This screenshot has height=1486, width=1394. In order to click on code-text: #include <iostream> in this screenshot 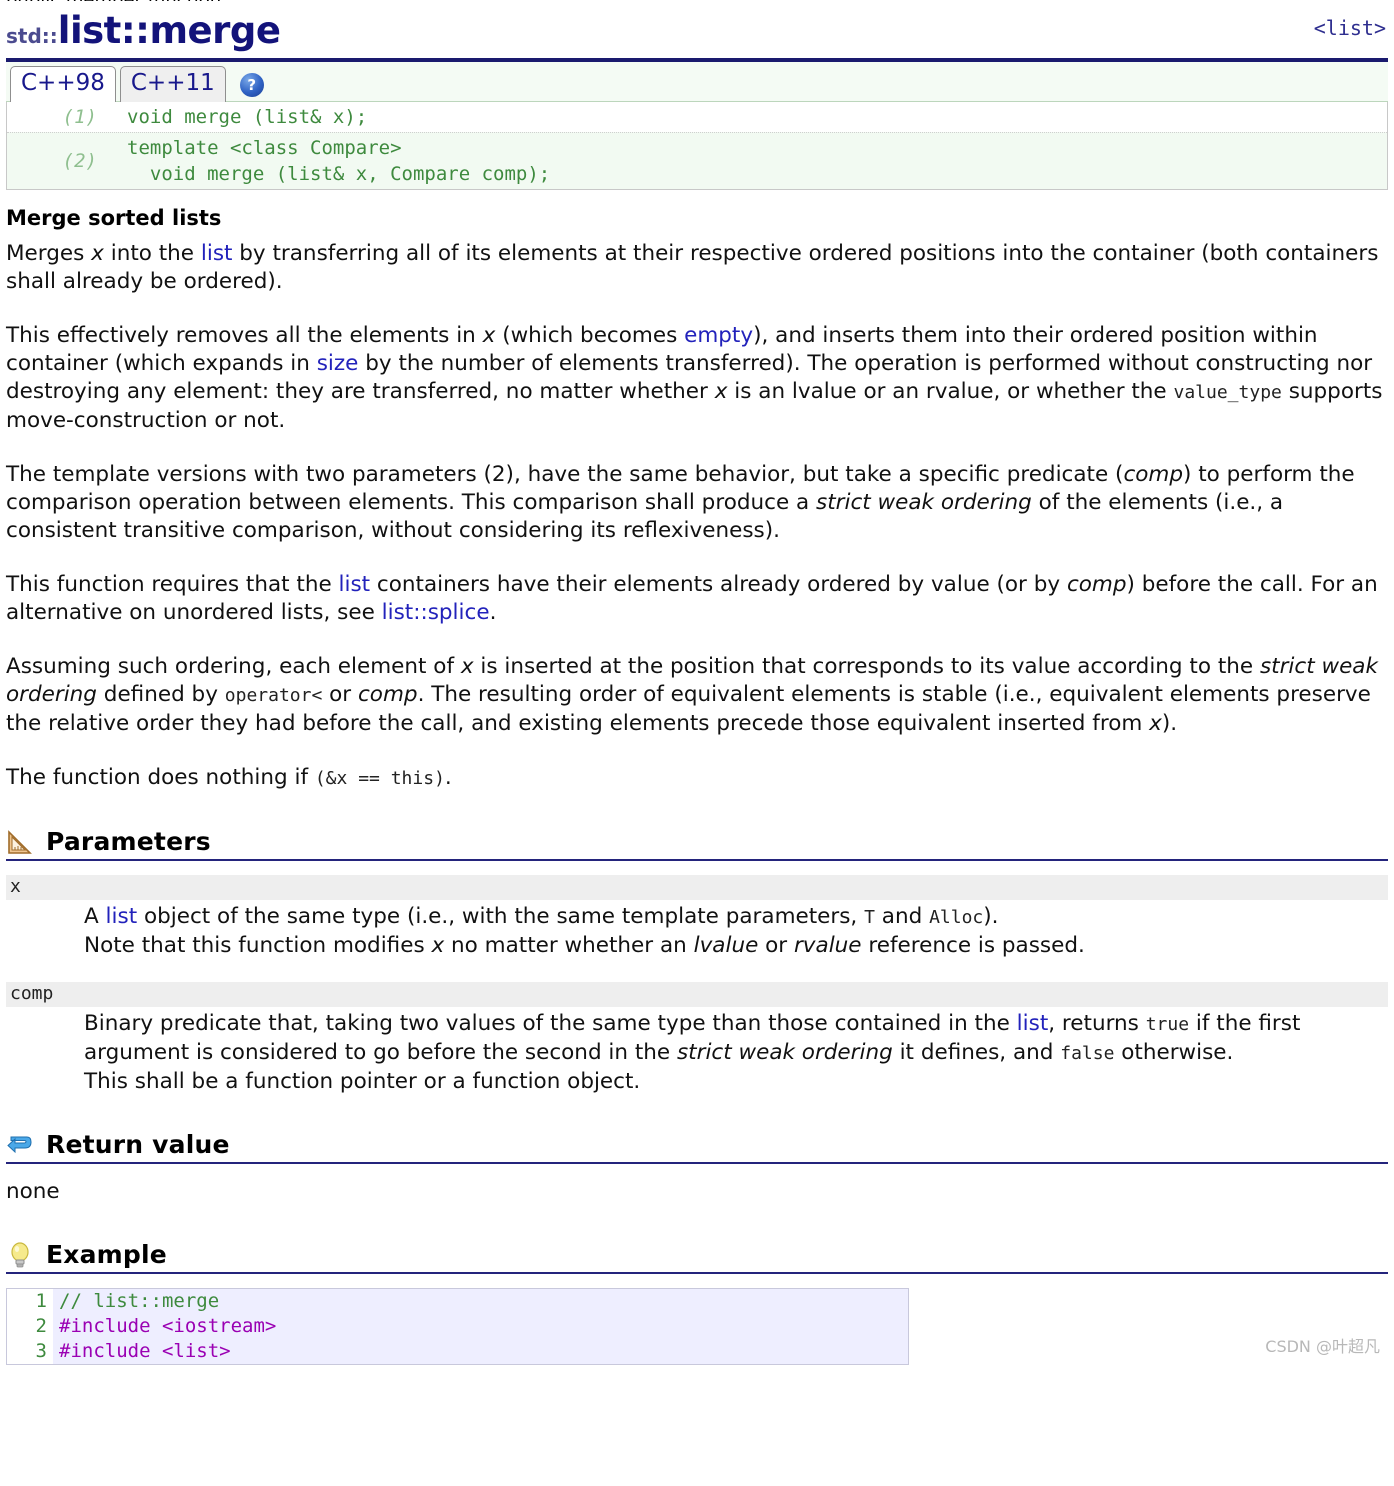, I will do `click(164, 1326)`.